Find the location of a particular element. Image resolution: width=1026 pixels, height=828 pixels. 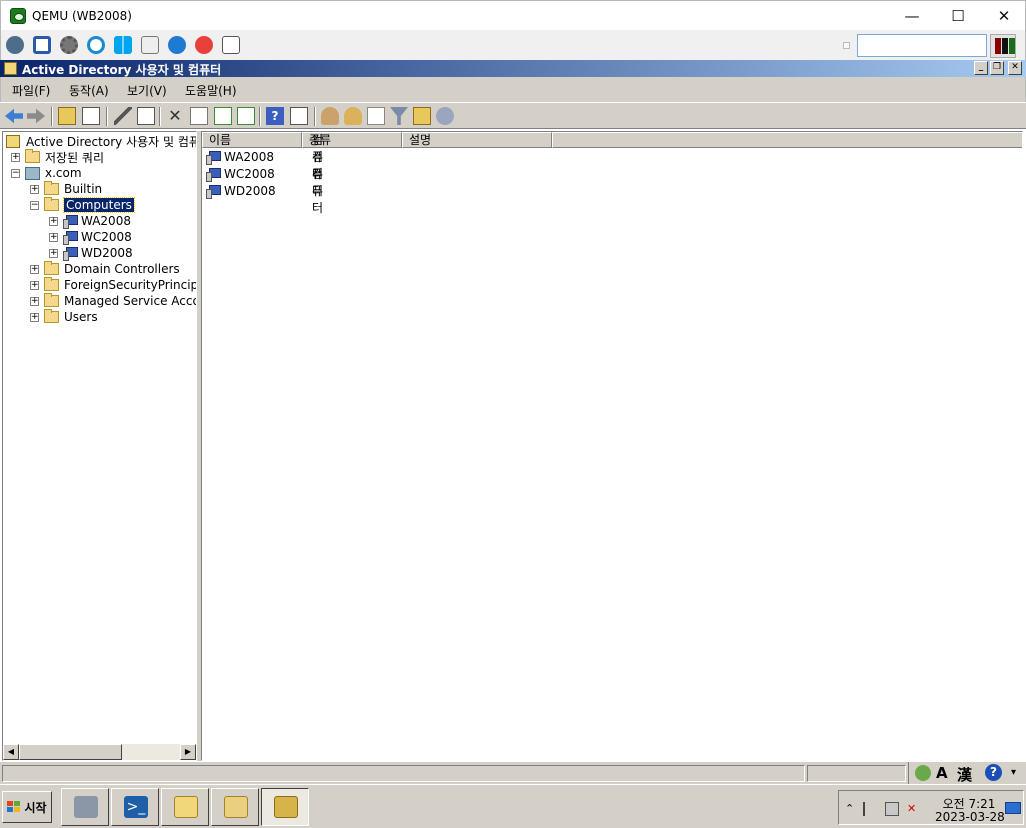

menu-view: 보기(V) is located at coordinates (147, 90).